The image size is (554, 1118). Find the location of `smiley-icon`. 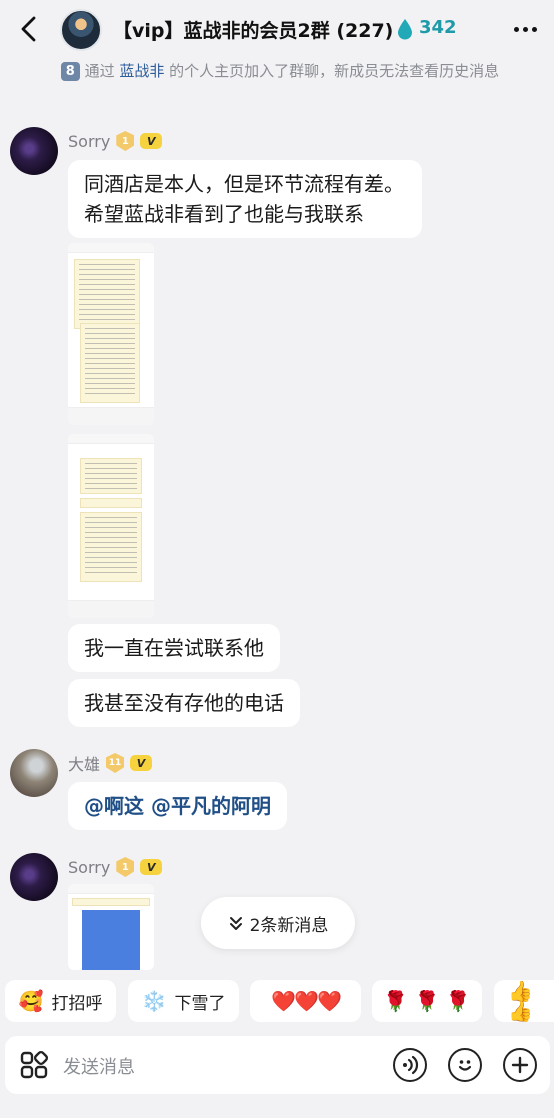

smiley-icon is located at coordinates (465, 1065).